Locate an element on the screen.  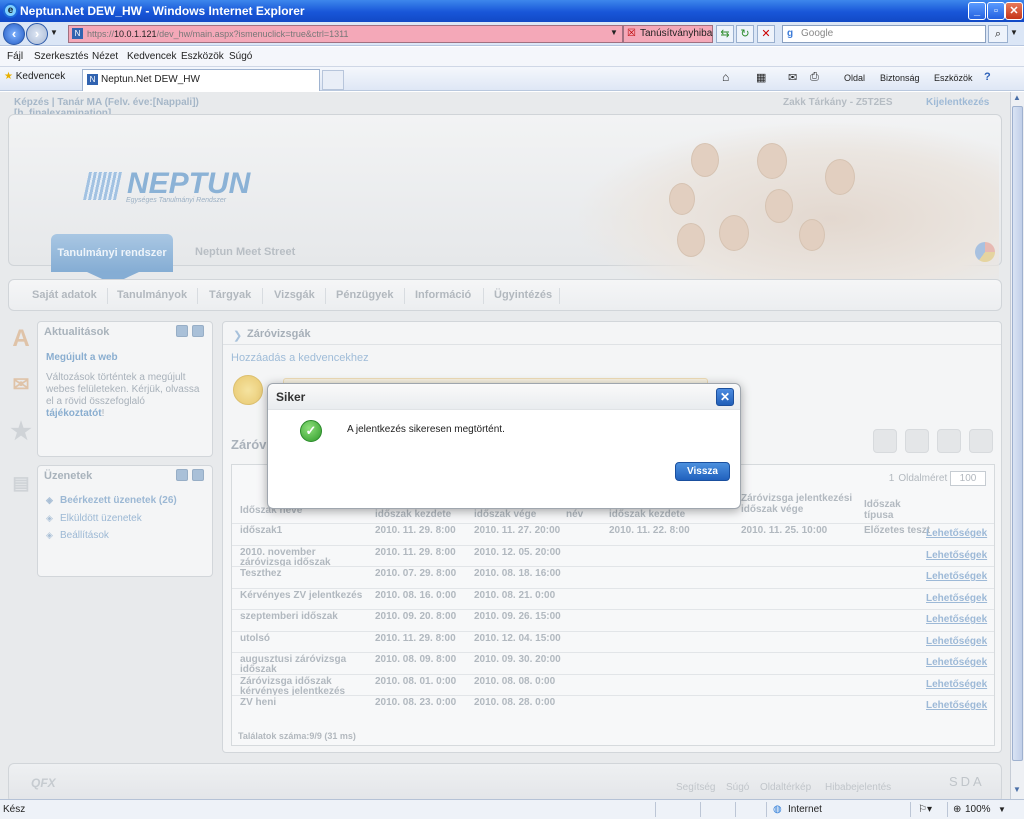
menu-favorites: Kedvencek is located at coordinates (151, 56).